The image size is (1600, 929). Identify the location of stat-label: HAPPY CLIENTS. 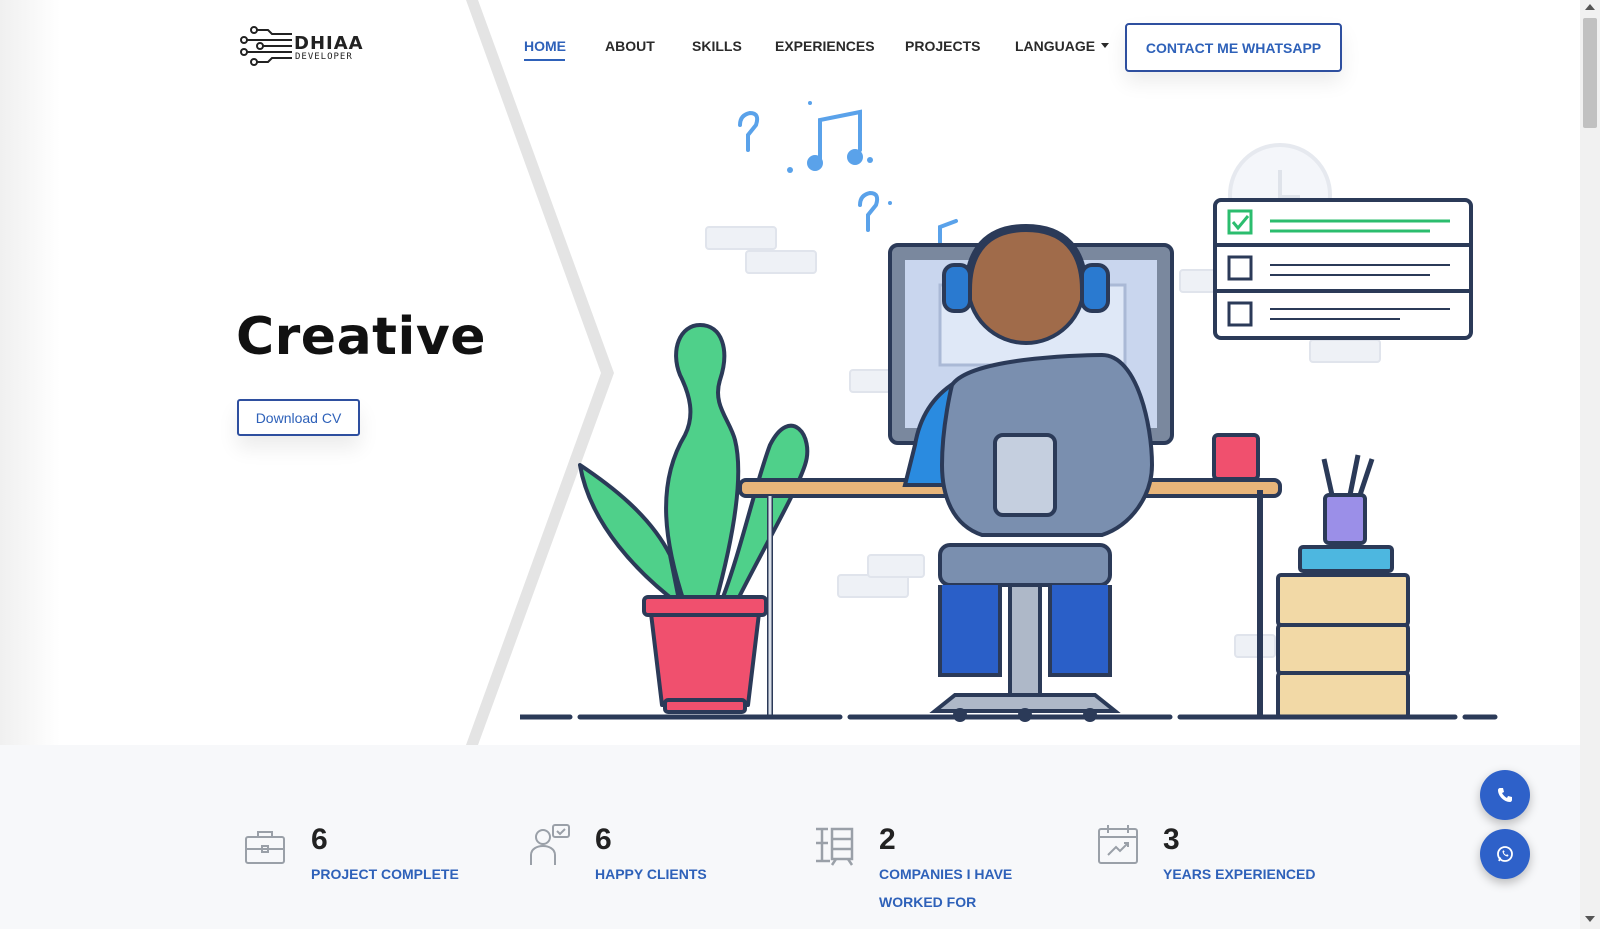
(651, 874).